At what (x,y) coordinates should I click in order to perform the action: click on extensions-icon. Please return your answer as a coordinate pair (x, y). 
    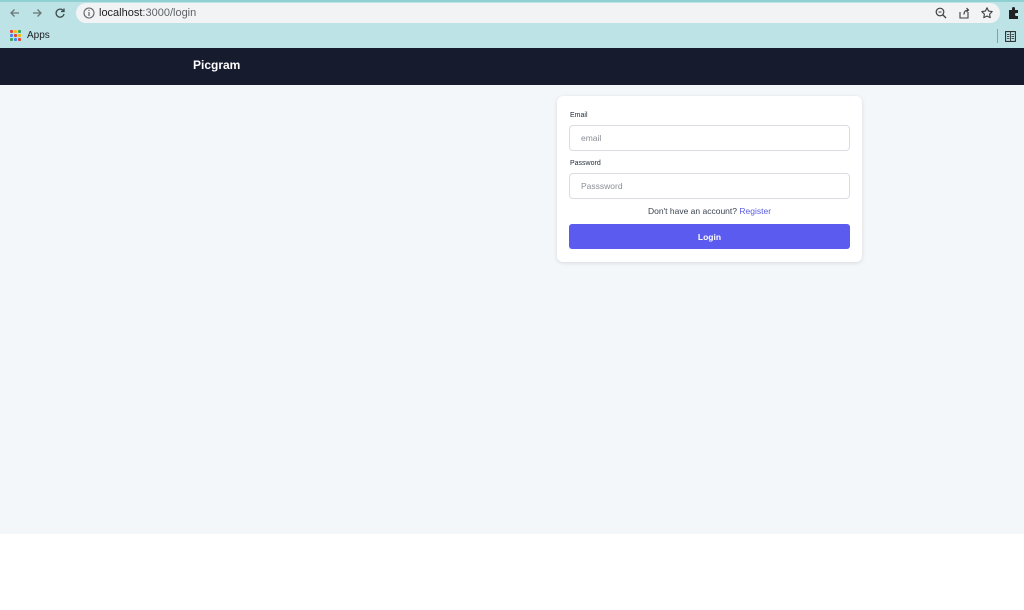
    Looking at the image, I should click on (1014, 13).